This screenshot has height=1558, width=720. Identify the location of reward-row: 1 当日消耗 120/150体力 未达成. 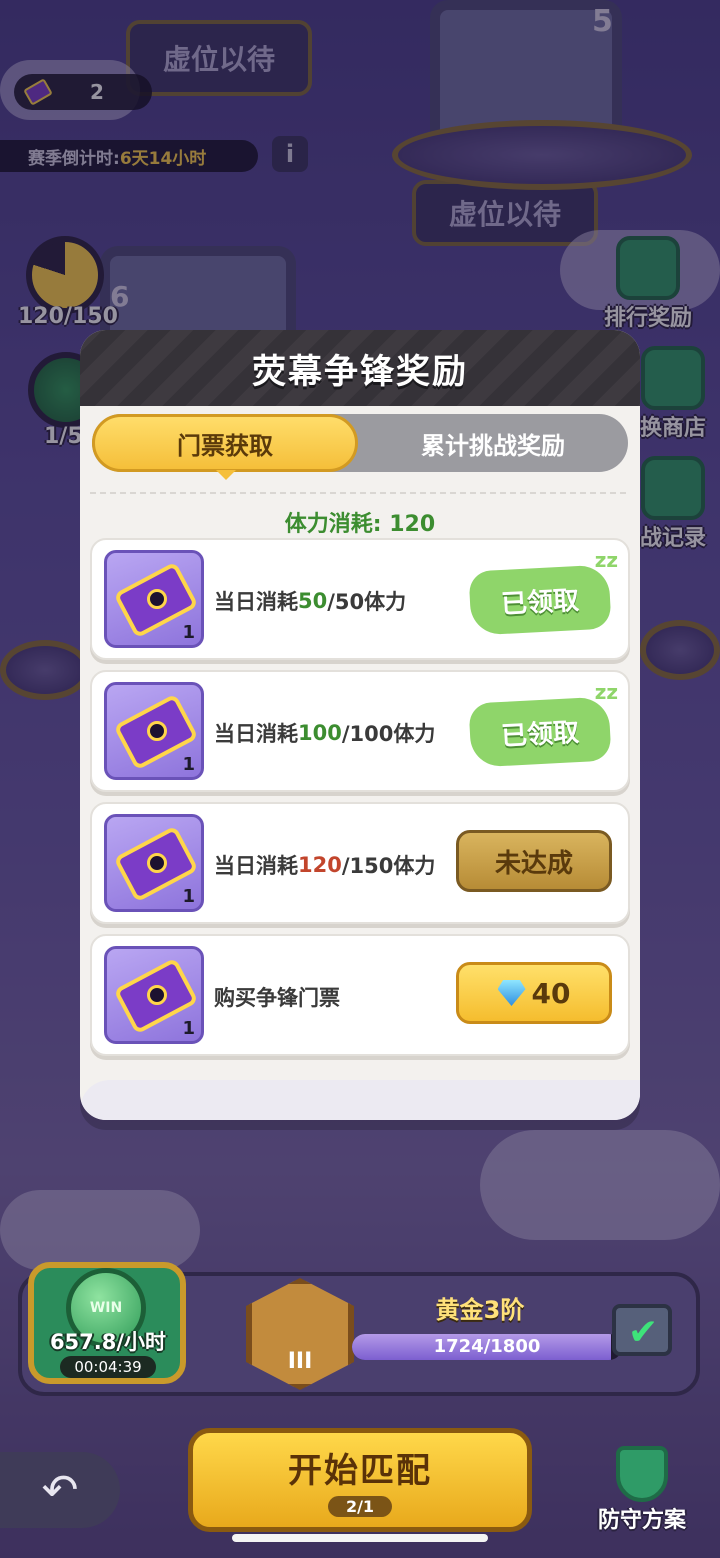
(360, 863).